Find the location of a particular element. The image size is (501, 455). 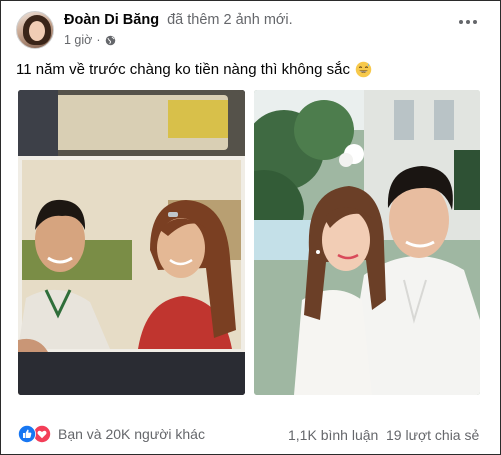

post-meta: 1 giờ · is located at coordinates (90, 40).